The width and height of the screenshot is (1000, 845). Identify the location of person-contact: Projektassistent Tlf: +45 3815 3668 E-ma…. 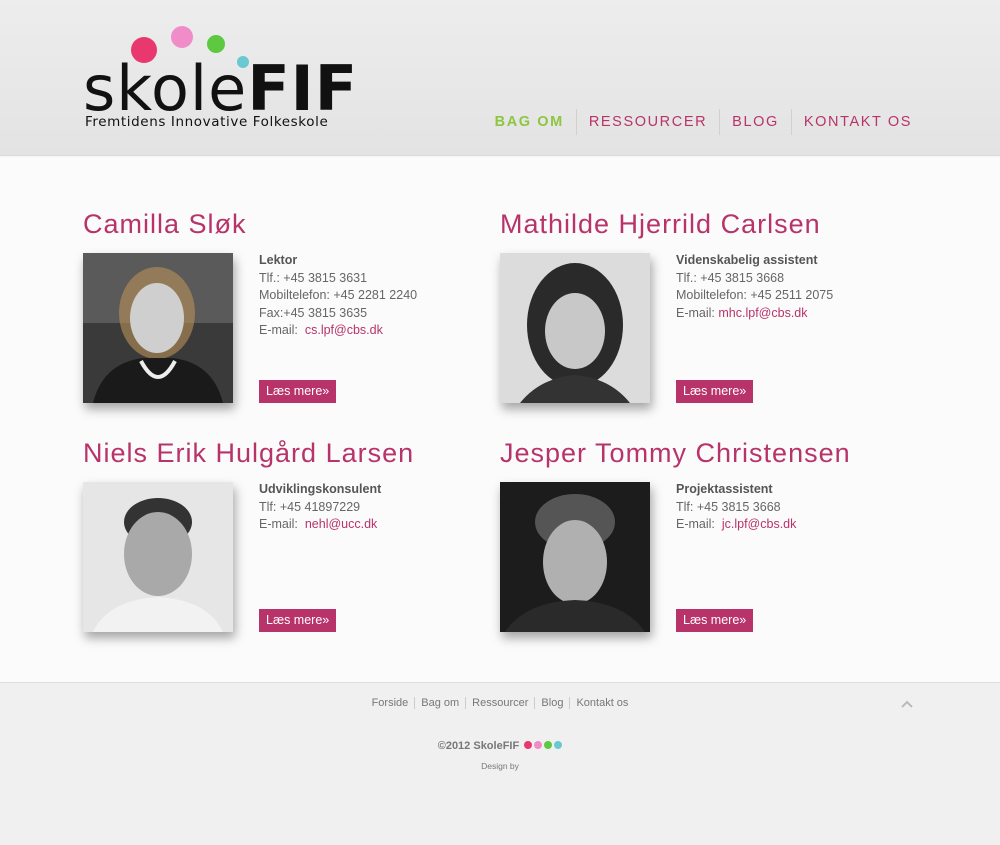
(736, 507).